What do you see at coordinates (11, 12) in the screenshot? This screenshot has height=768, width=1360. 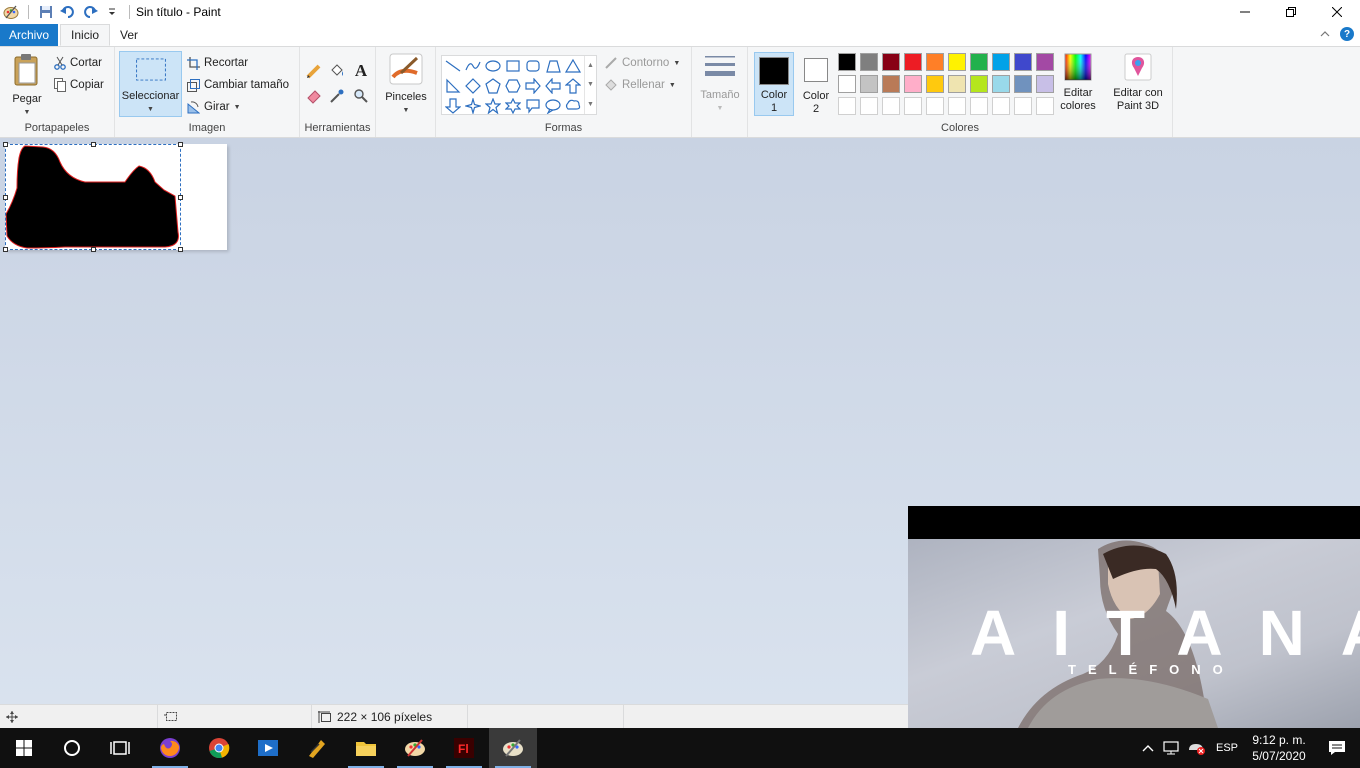 I see `paint-app-icon` at bounding box center [11, 12].